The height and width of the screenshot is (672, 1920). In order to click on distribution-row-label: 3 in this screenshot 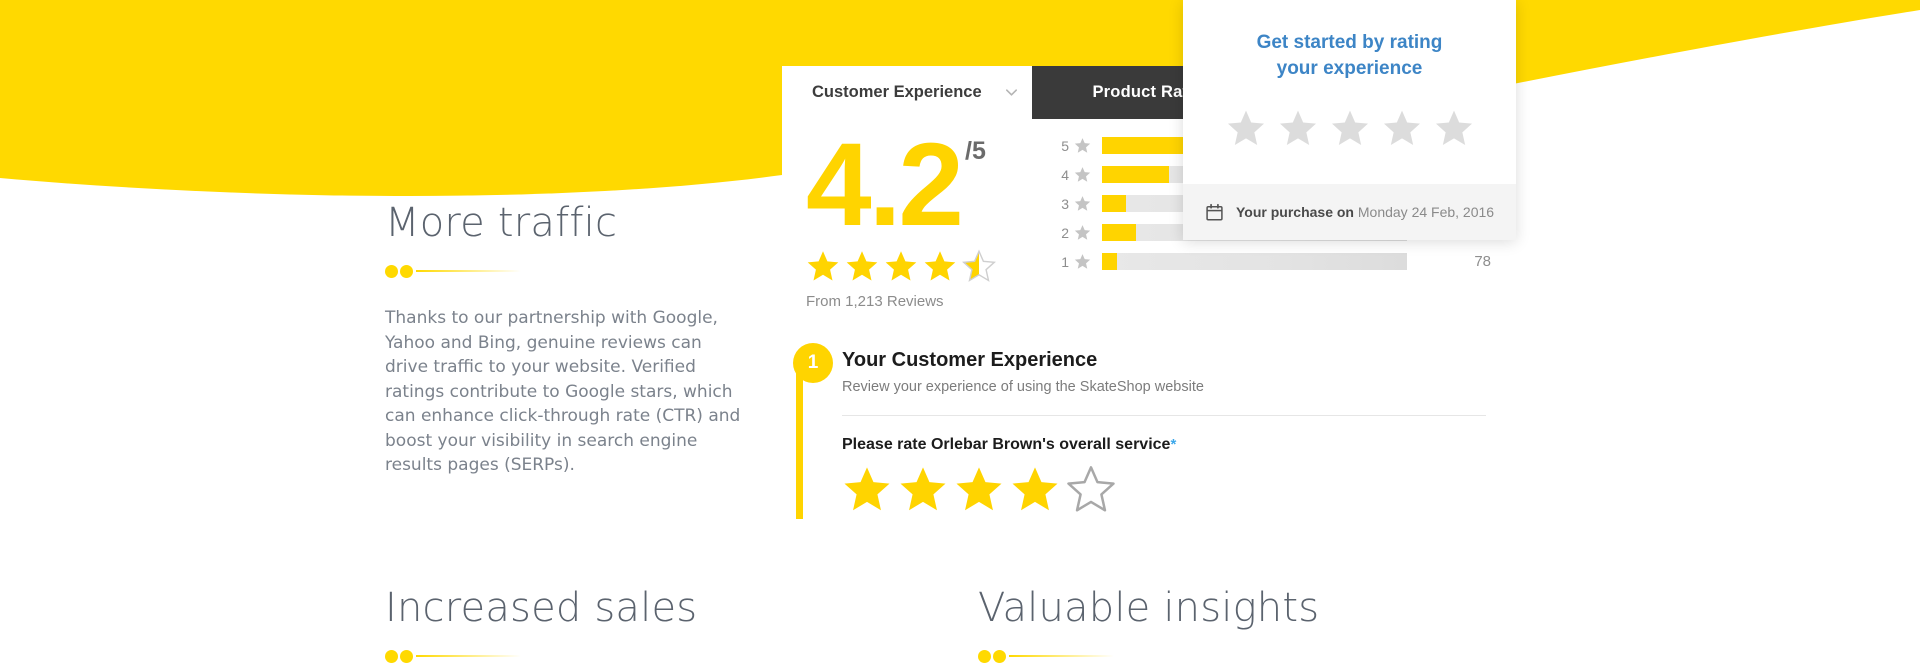, I will do `click(1065, 203)`.